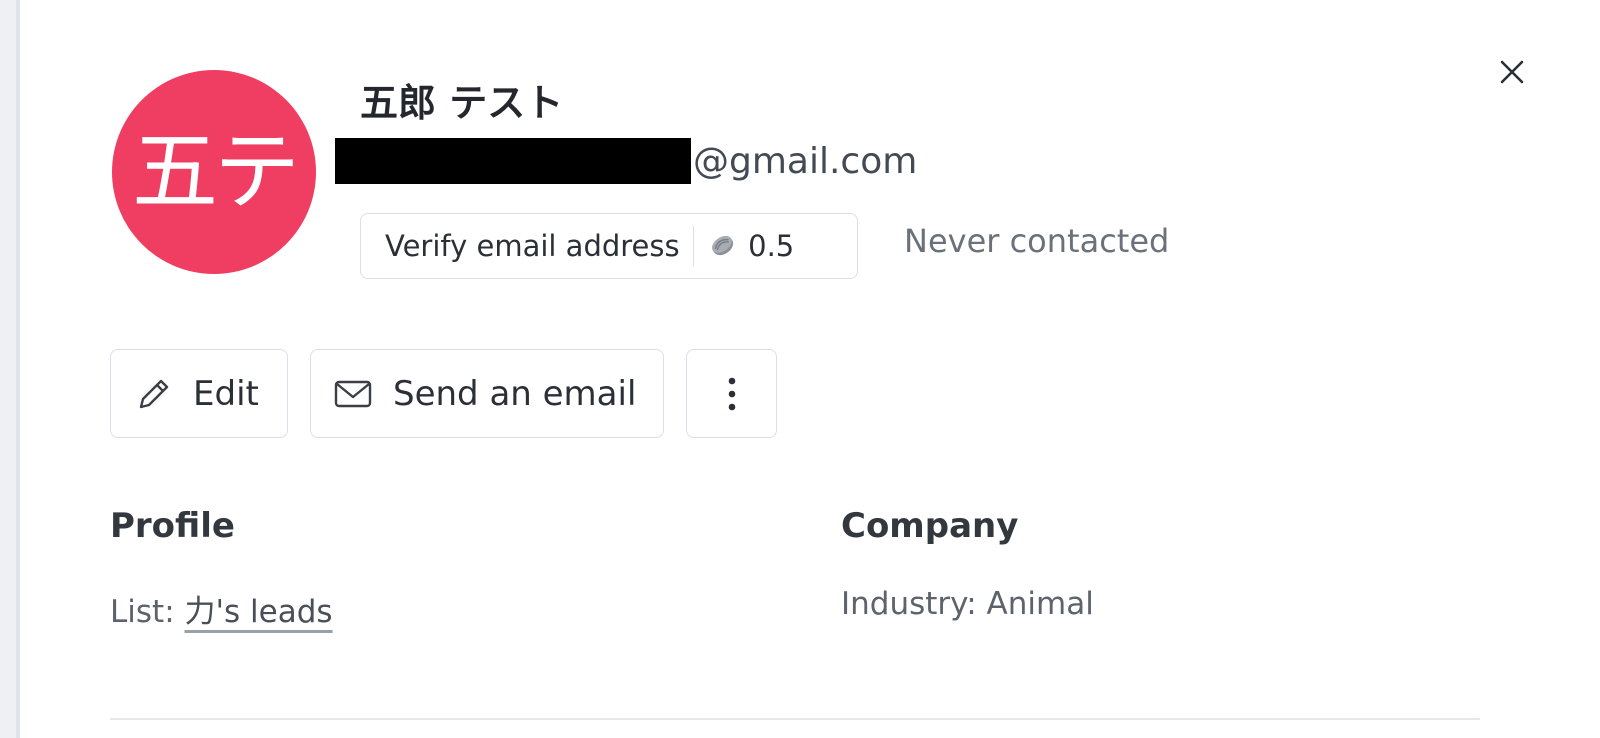 This screenshot has height=738, width=1600. What do you see at coordinates (353, 393) in the screenshot?
I see `envelope-icon` at bounding box center [353, 393].